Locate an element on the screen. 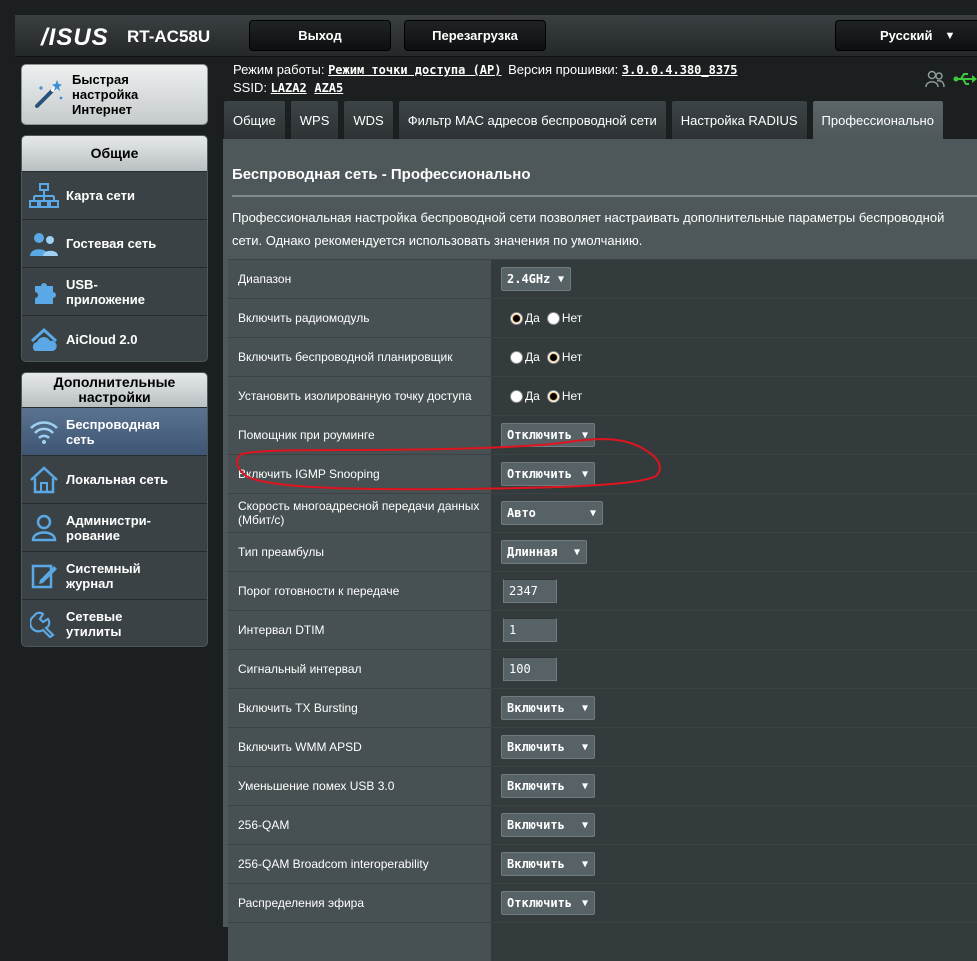 The height and width of the screenshot is (961, 977). sidebar-item-lan: Локальная сеть is located at coordinates (114, 479).